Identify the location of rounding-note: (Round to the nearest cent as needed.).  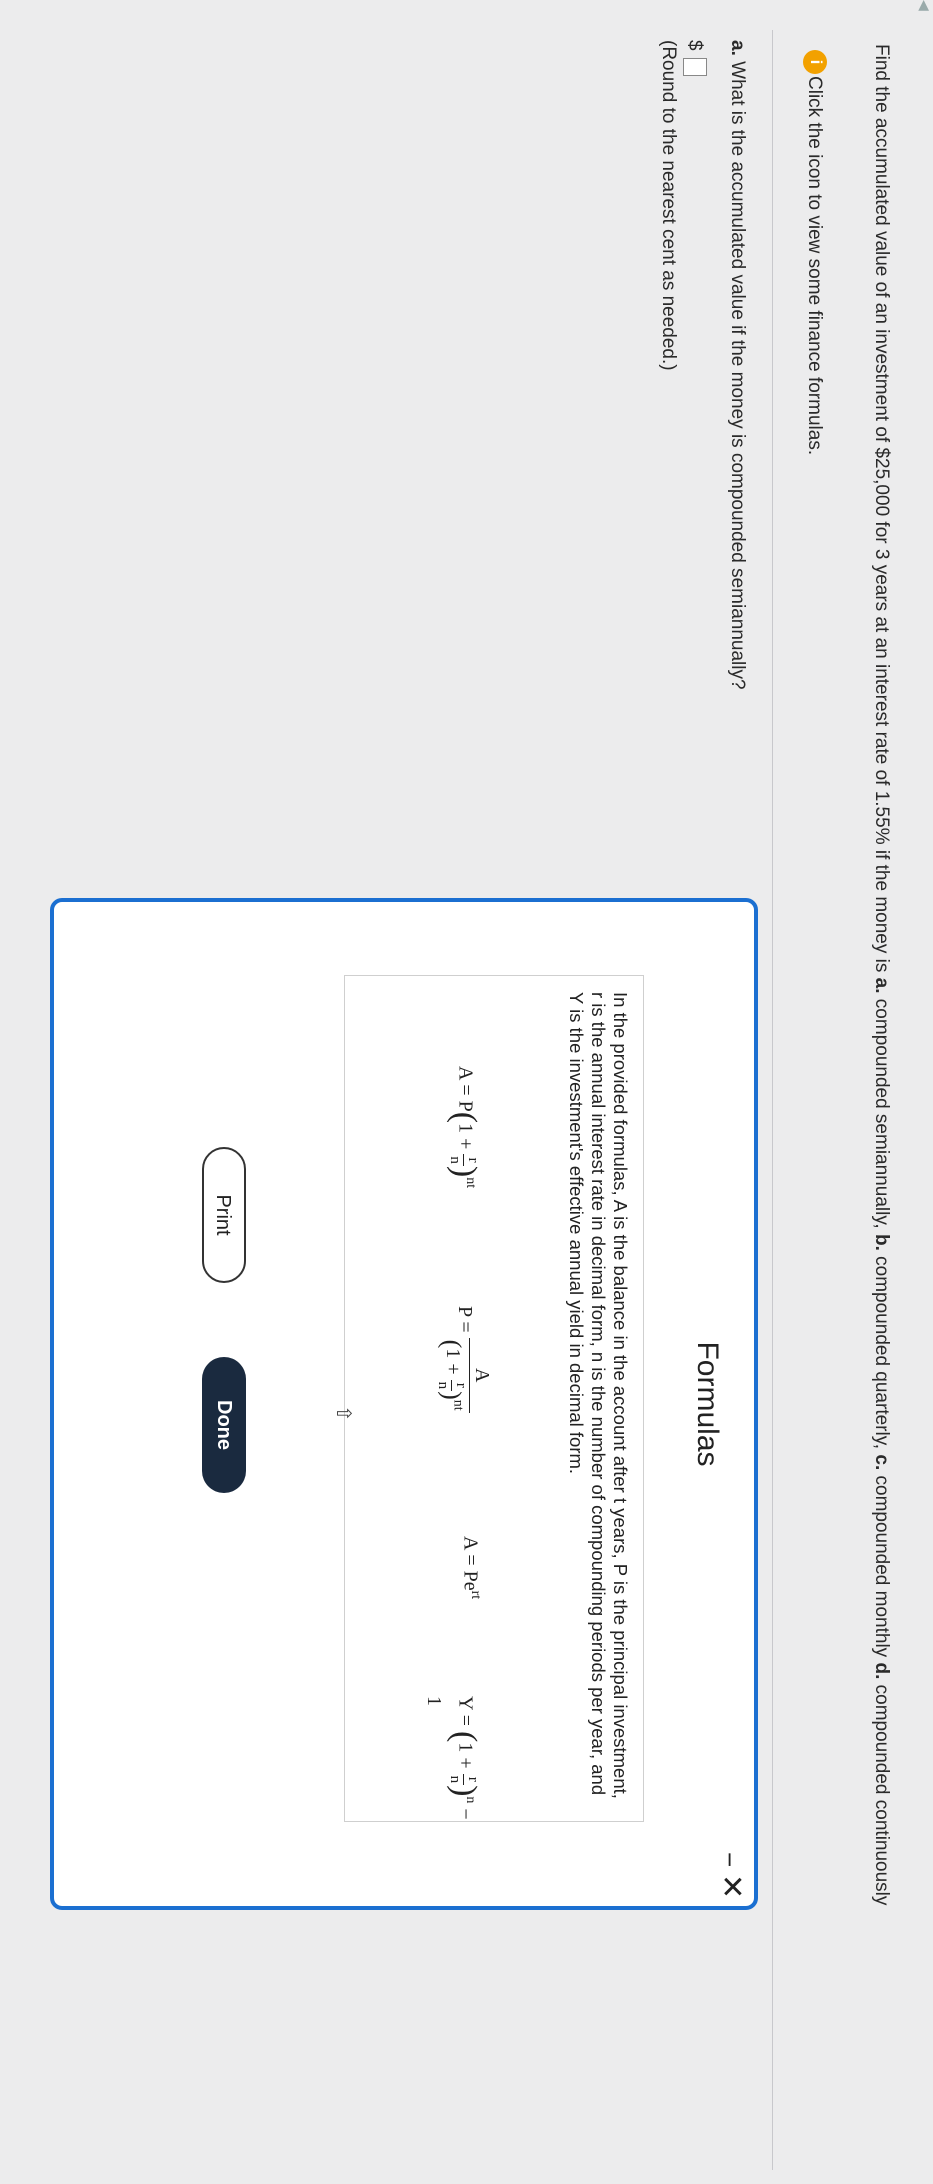
(668, 205).